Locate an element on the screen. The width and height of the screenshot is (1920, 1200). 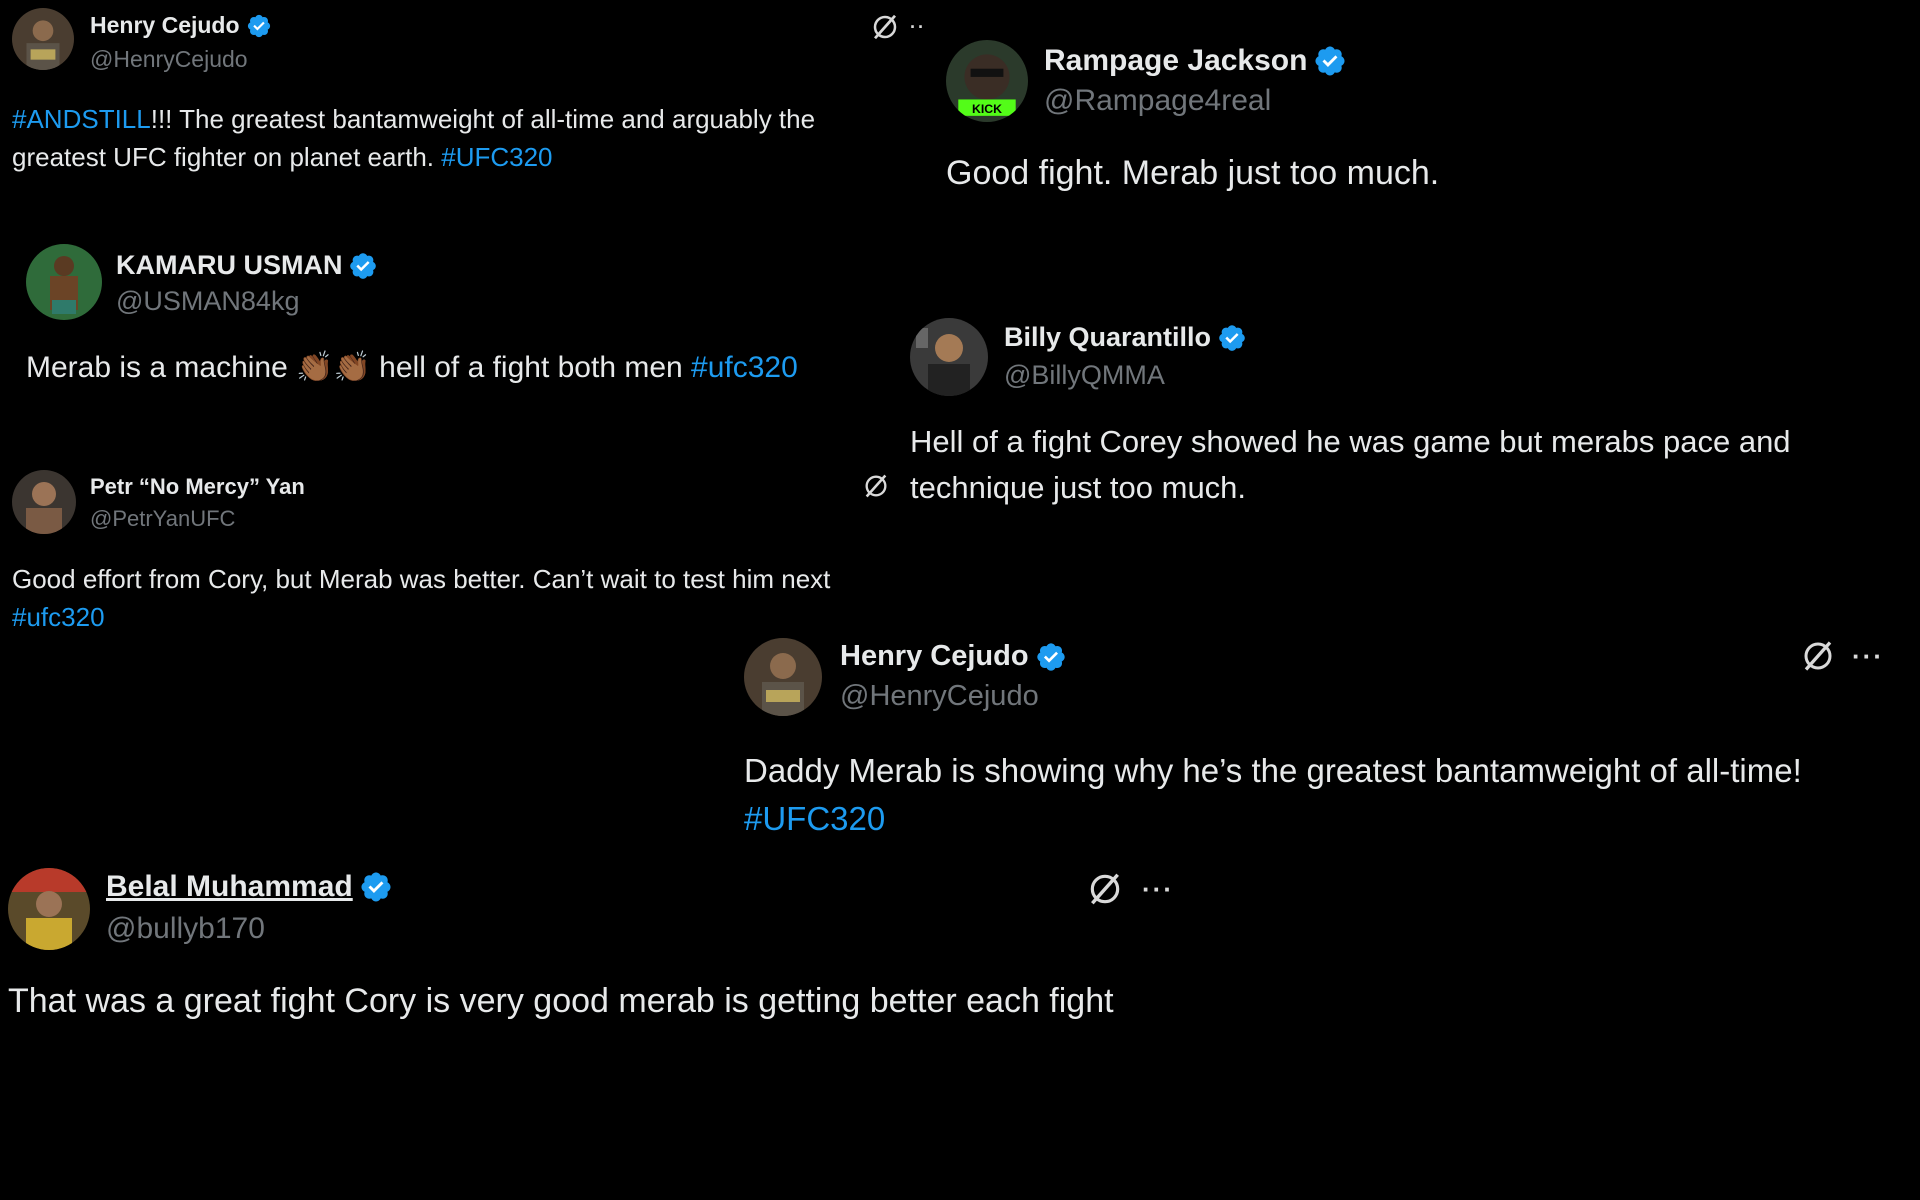
more-options-icon: ·· is located at coordinates (918, 27).